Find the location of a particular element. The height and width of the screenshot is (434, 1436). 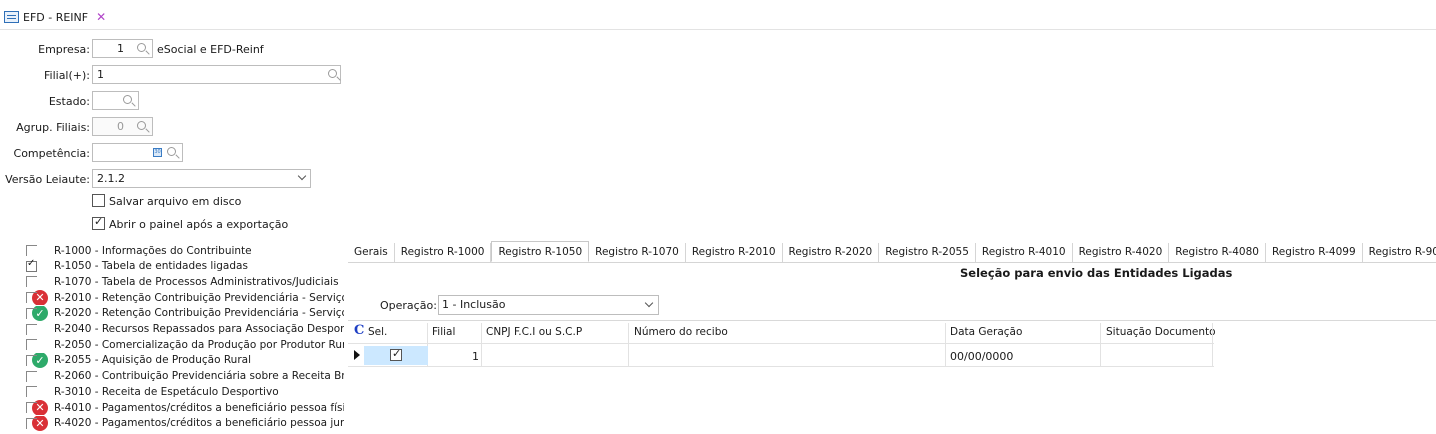

list-item: R-1050 - Tabela de entidades ligadas is located at coordinates (172, 266).